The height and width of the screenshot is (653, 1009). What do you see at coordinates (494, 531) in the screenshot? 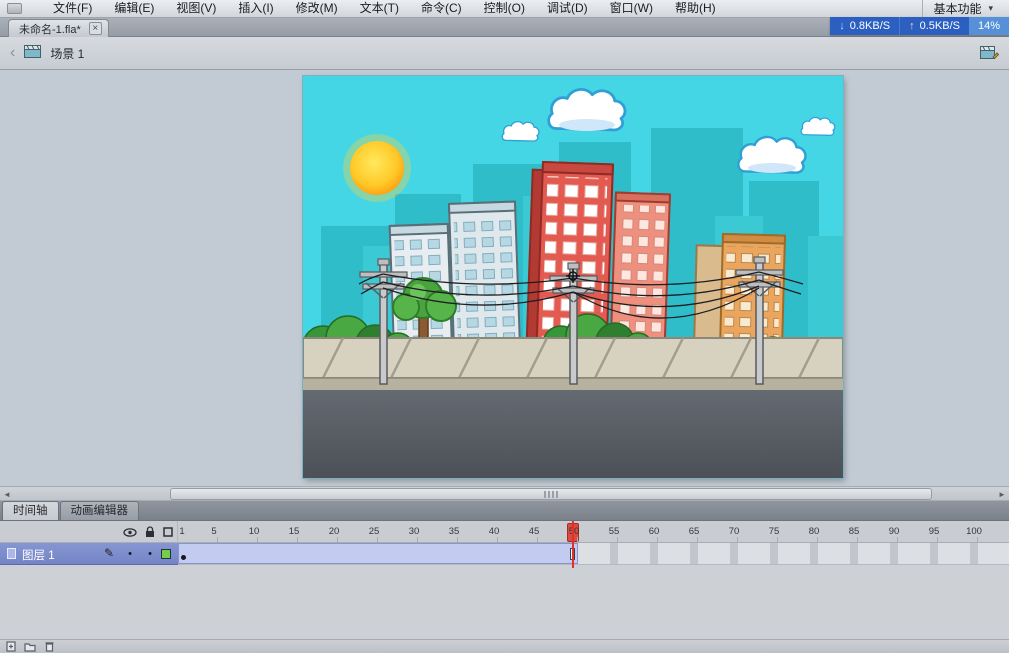
I see `ruler-label: 40` at bounding box center [494, 531].